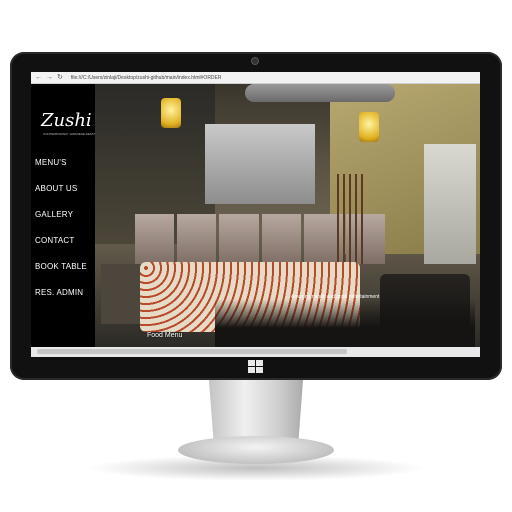 The width and height of the screenshot is (512, 512). I want to click on photo-tables, so click(345, 323).